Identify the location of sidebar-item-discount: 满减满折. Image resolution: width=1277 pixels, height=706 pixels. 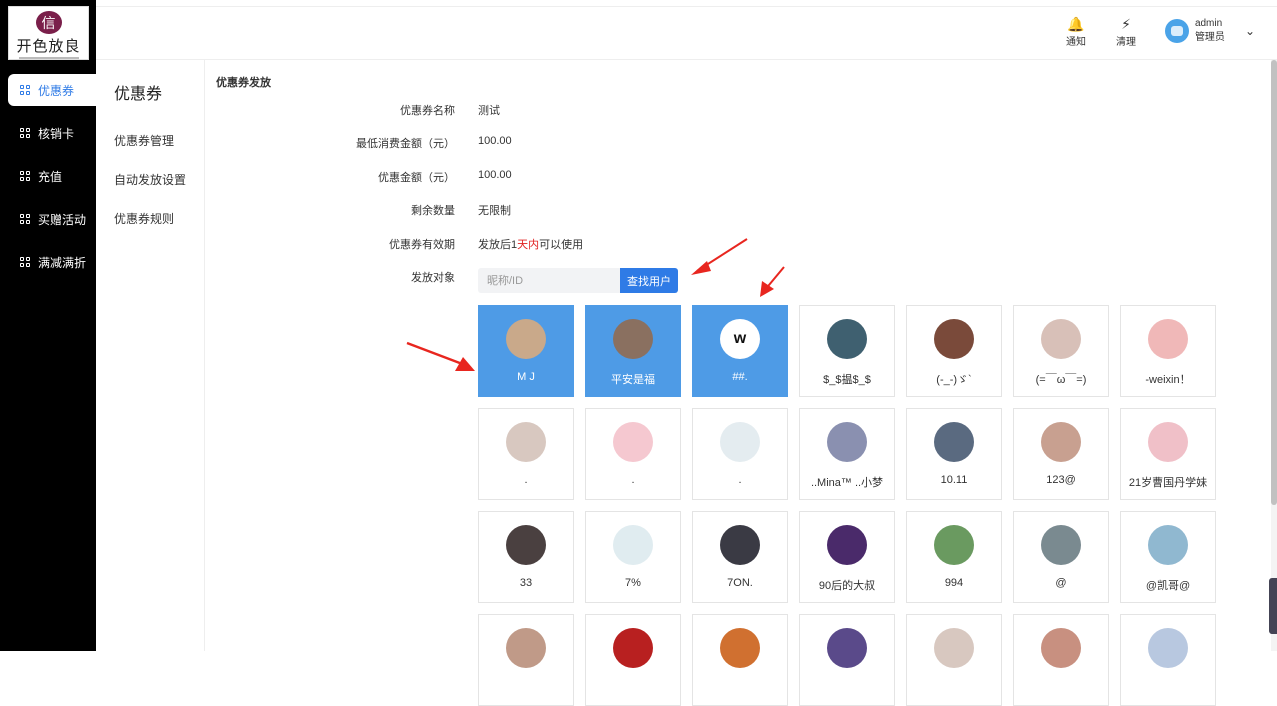
(52, 262).